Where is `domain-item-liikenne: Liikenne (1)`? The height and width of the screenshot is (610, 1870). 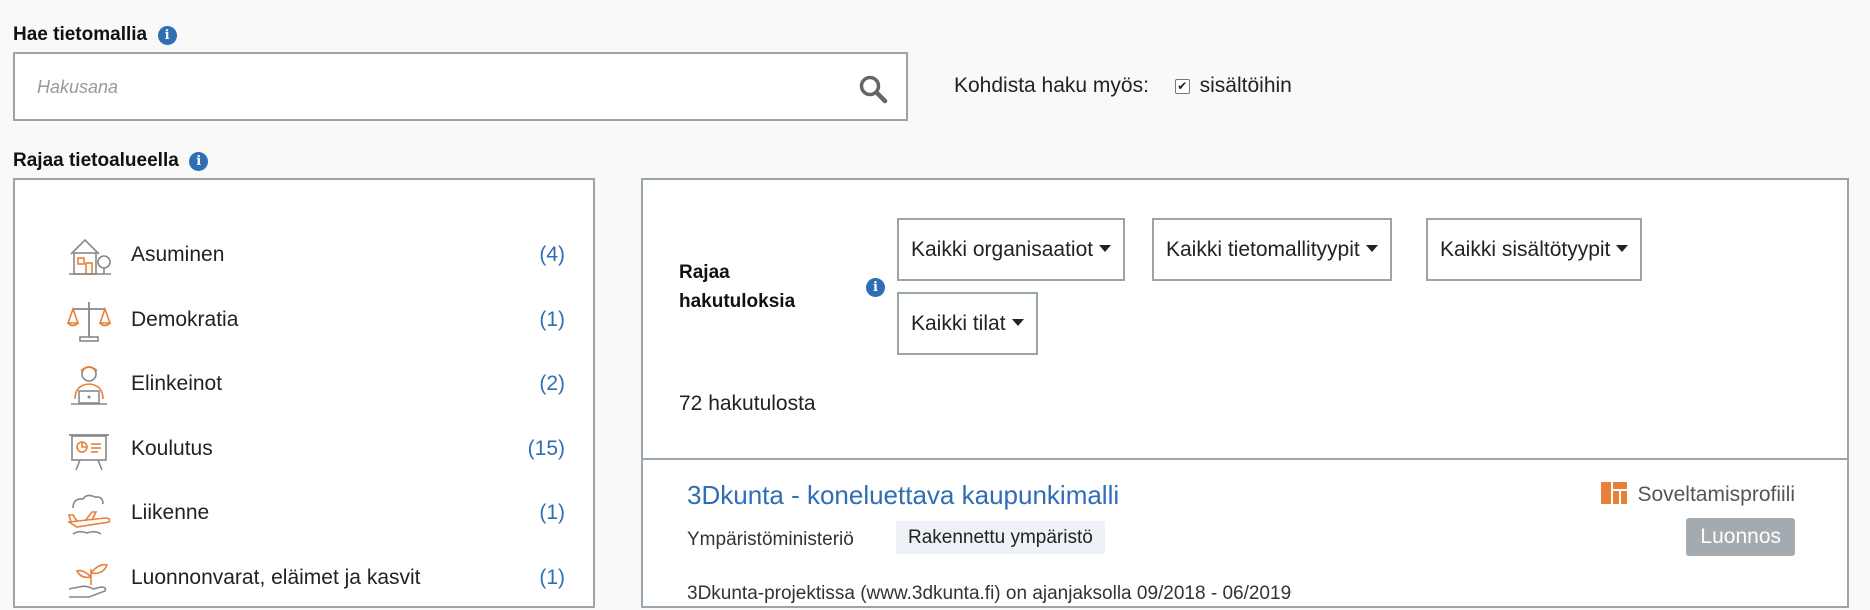
domain-item-liikenne: Liikenne (1) is located at coordinates (315, 514).